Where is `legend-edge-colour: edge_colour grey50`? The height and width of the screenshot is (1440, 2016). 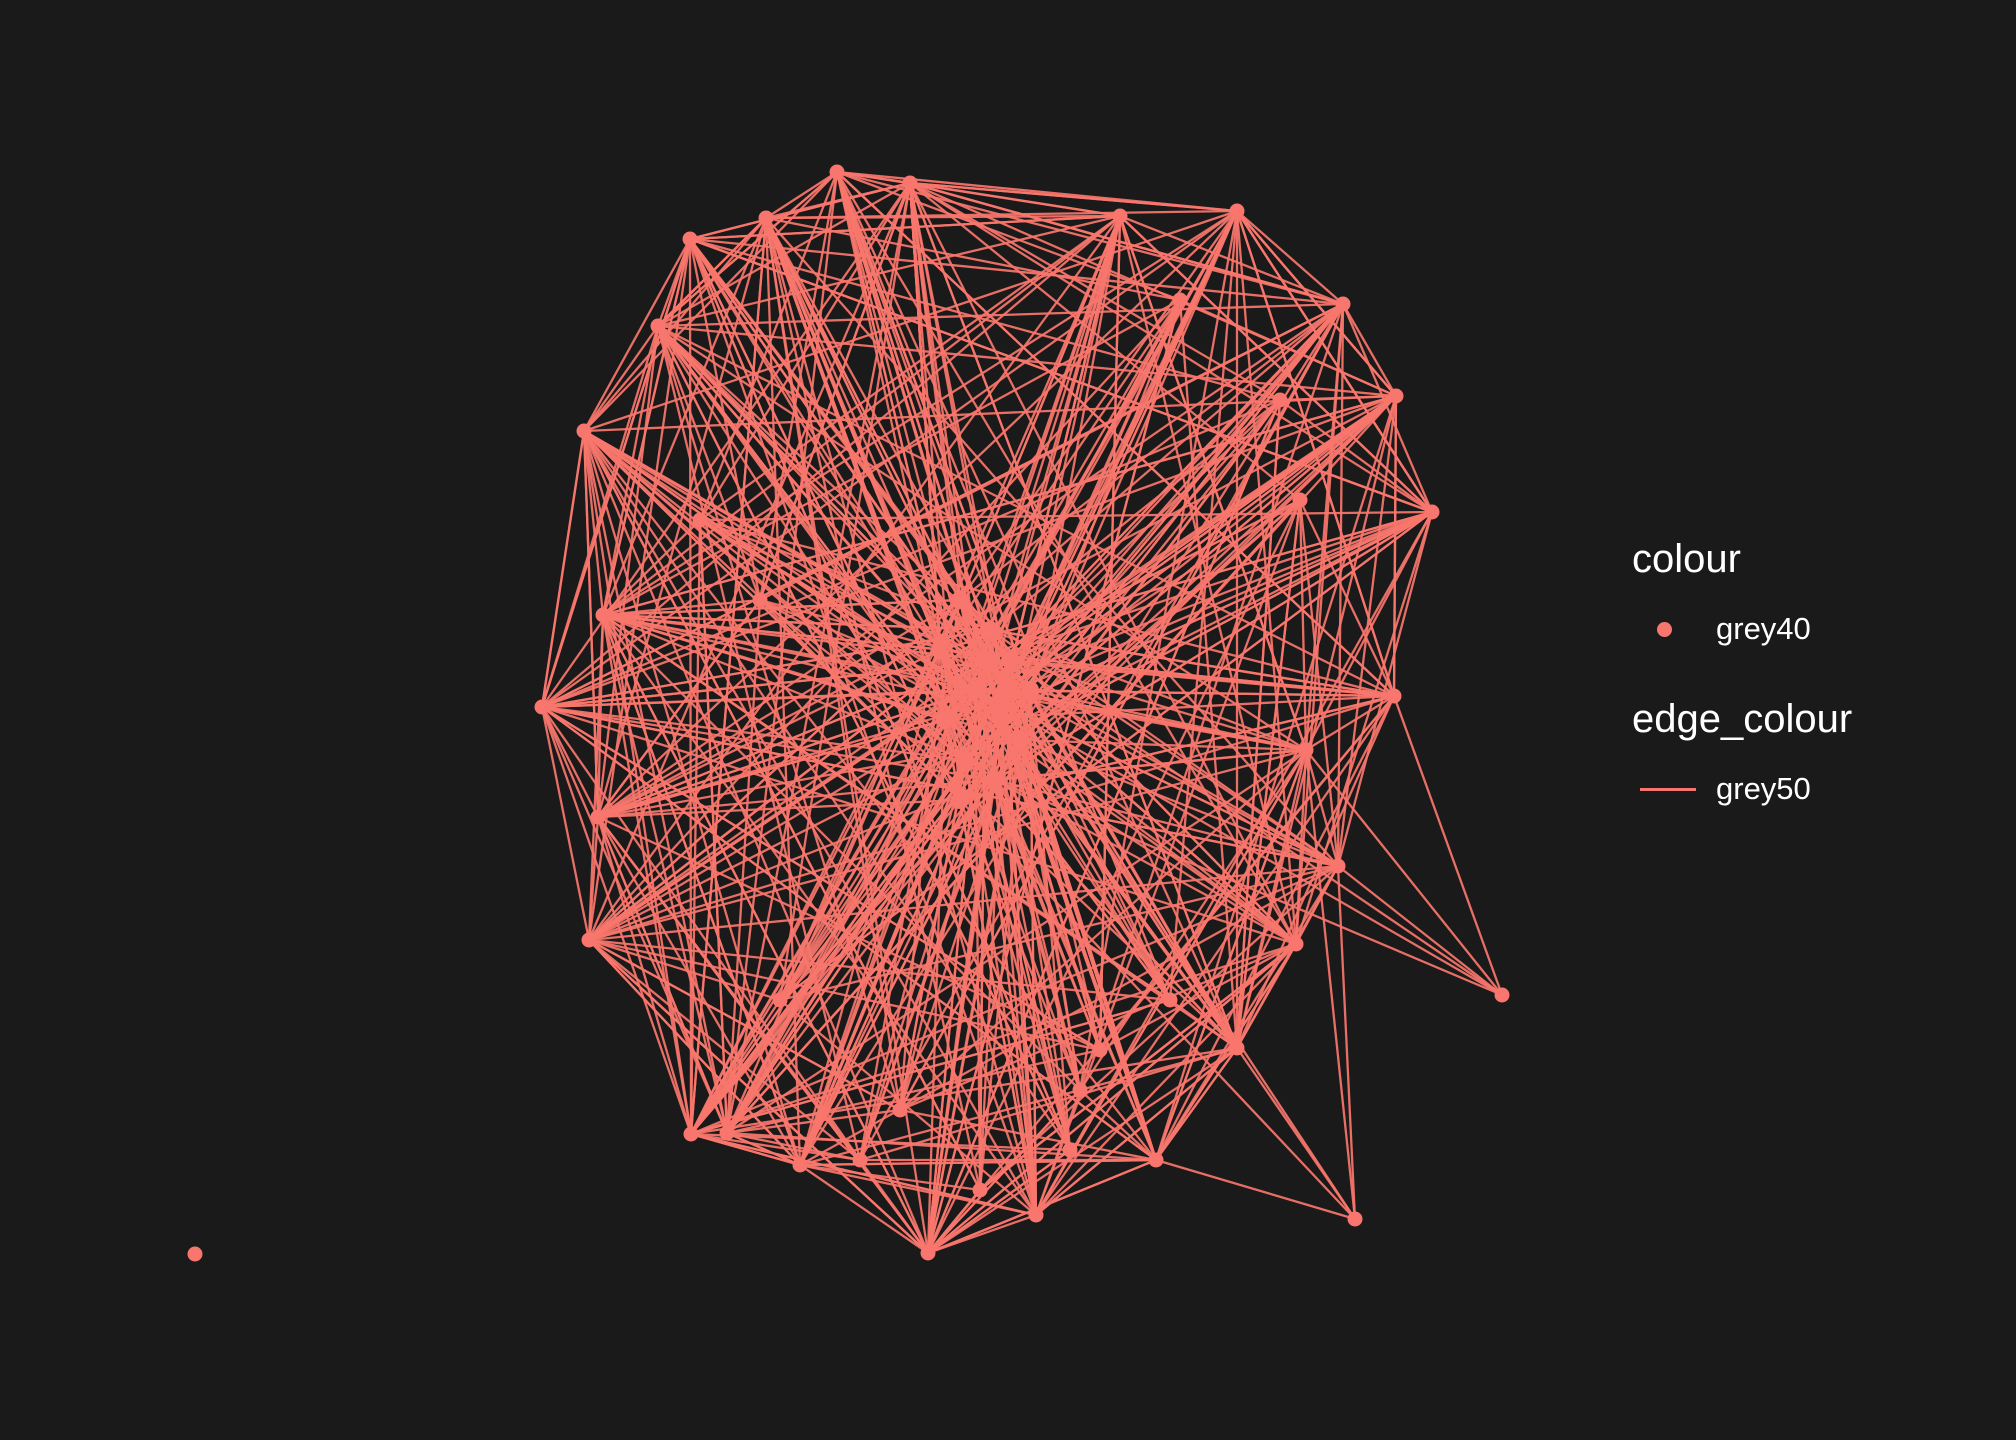 legend-edge-colour: edge_colour grey50 is located at coordinates (1742, 753).